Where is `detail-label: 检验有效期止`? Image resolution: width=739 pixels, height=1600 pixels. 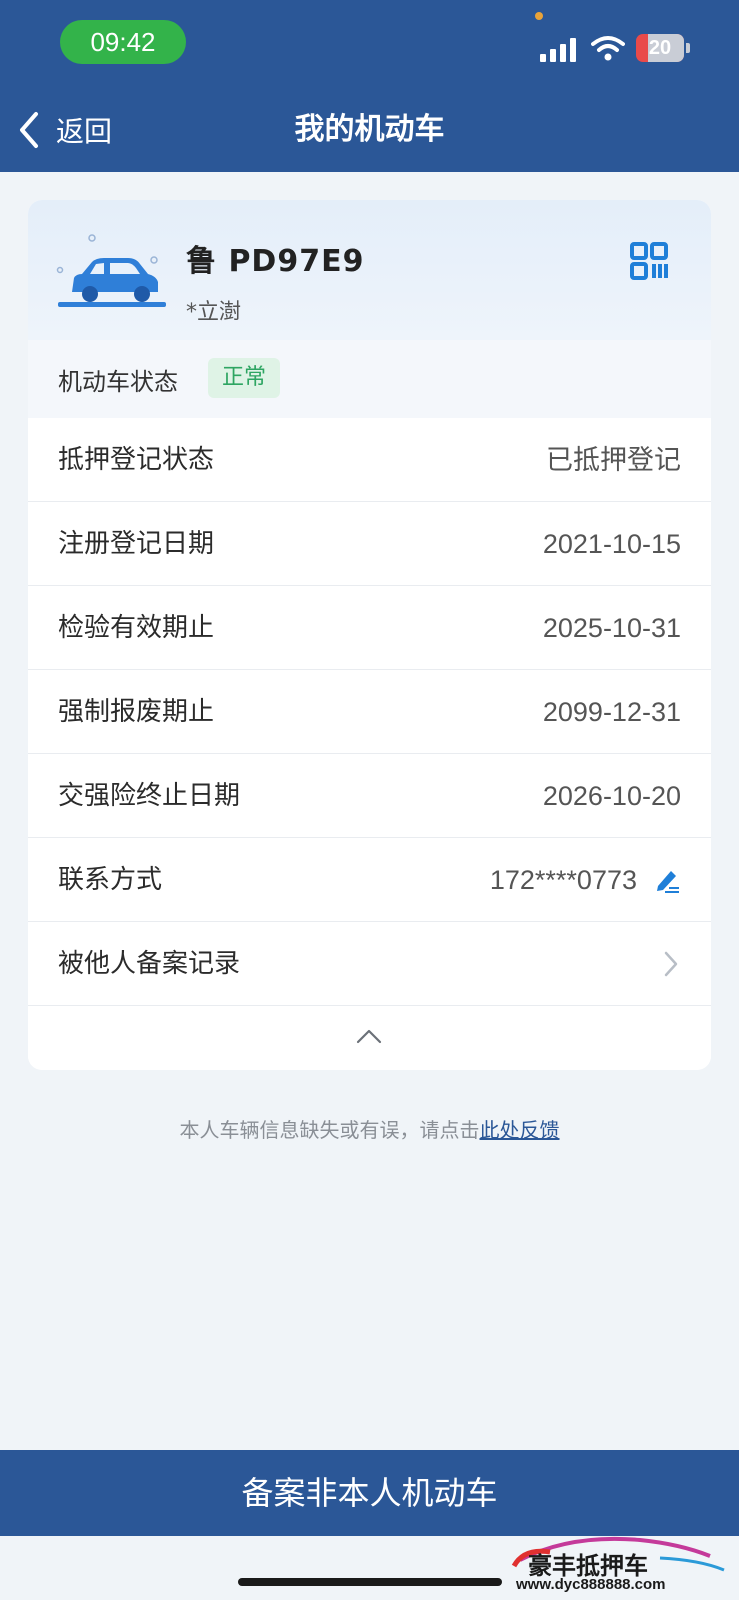
detail-label: 检验有效期止 is located at coordinates (136, 628).